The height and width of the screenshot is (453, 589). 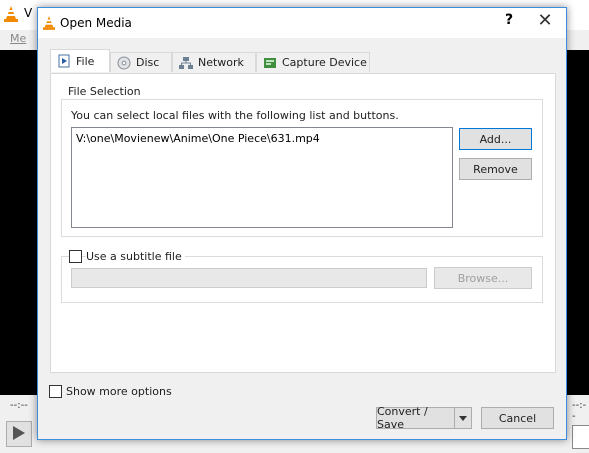 I want to click on disc-icon, so click(x=124, y=63).